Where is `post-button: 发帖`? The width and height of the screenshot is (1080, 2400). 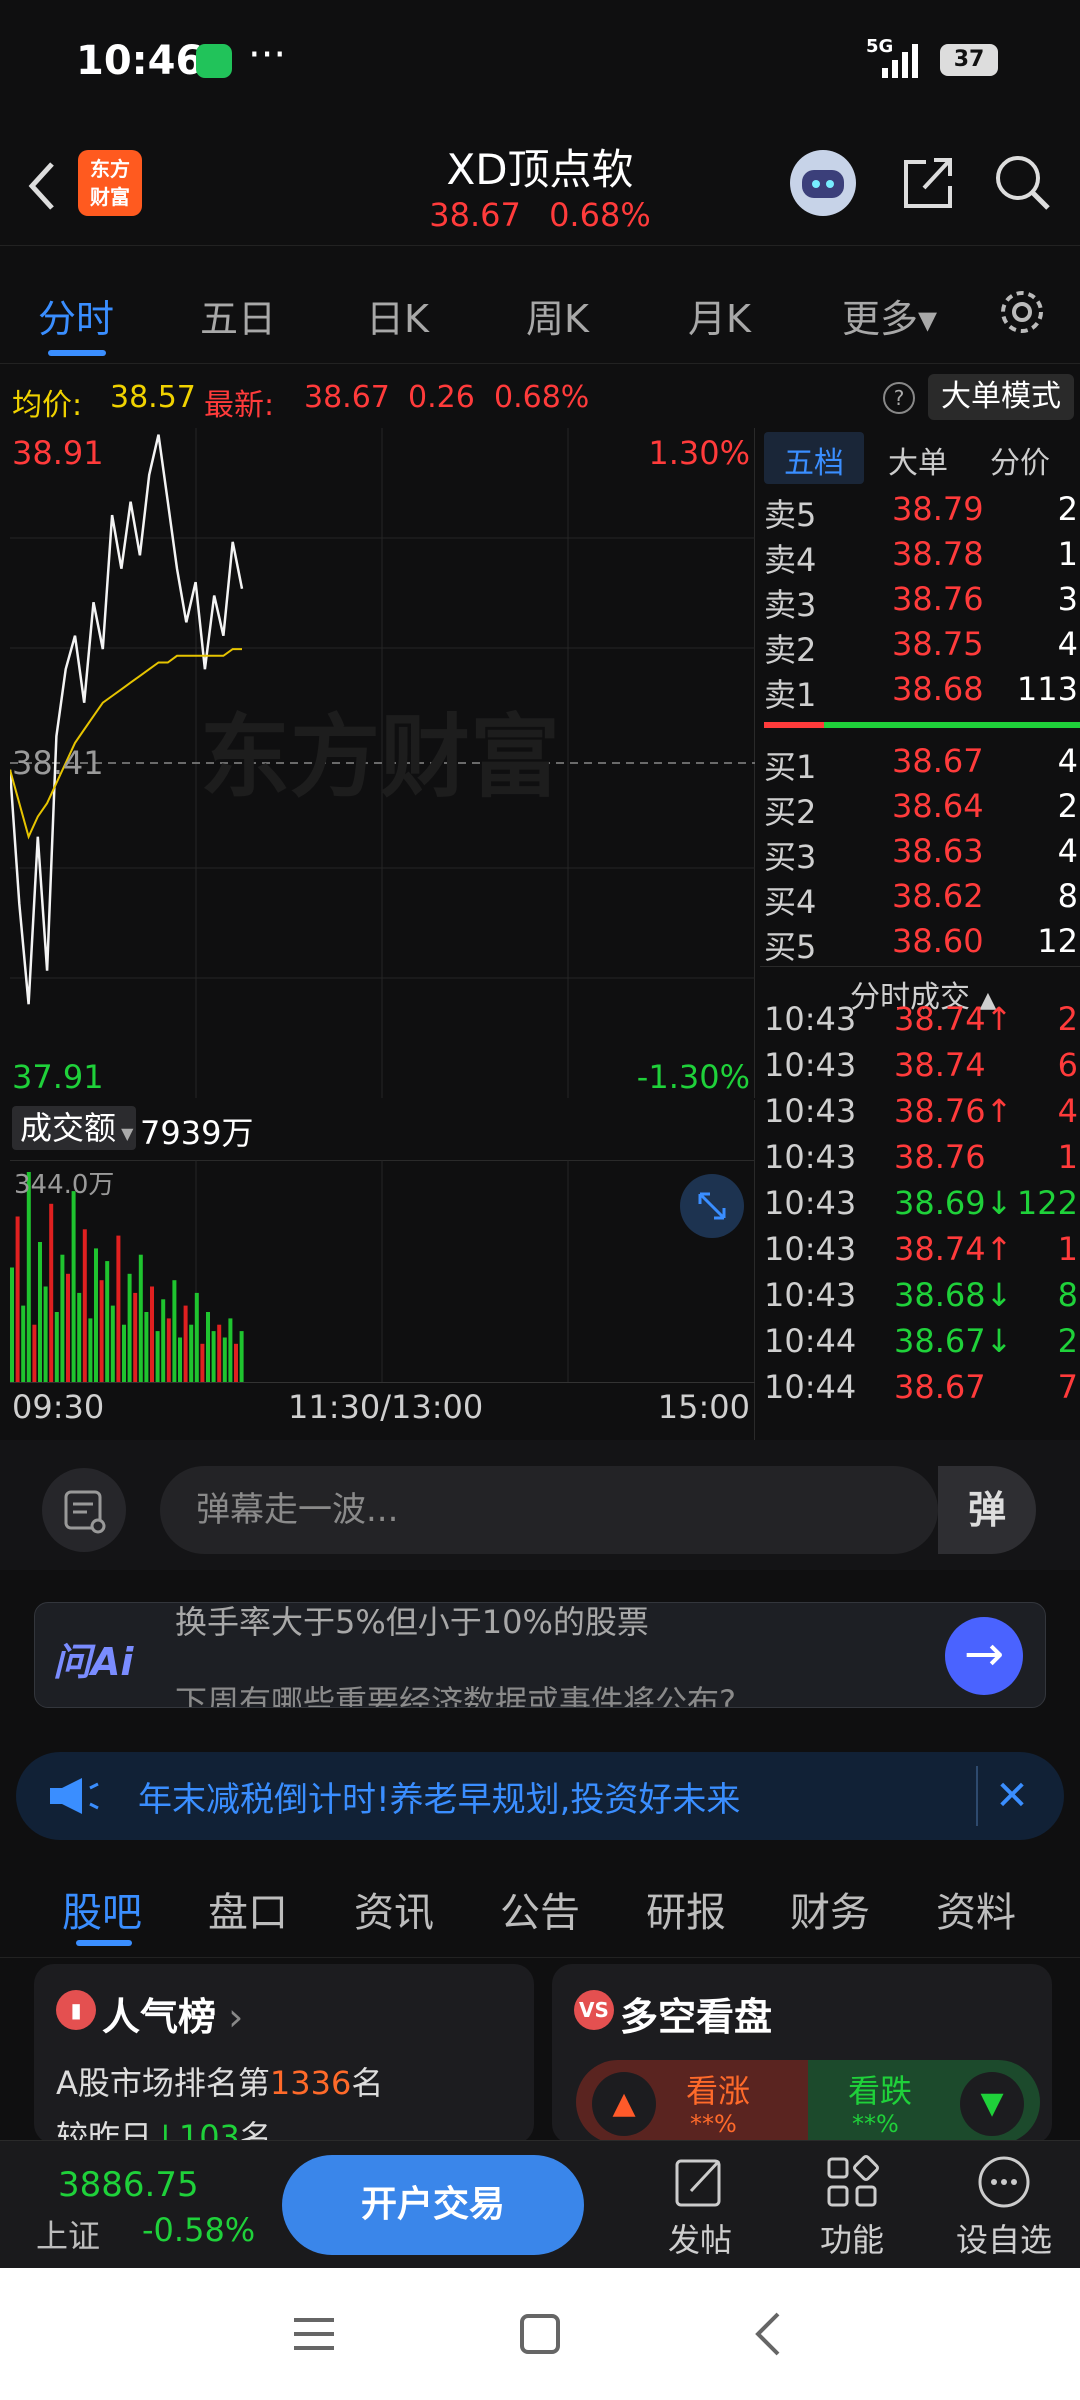 post-button: 发帖 is located at coordinates (700, 2208).